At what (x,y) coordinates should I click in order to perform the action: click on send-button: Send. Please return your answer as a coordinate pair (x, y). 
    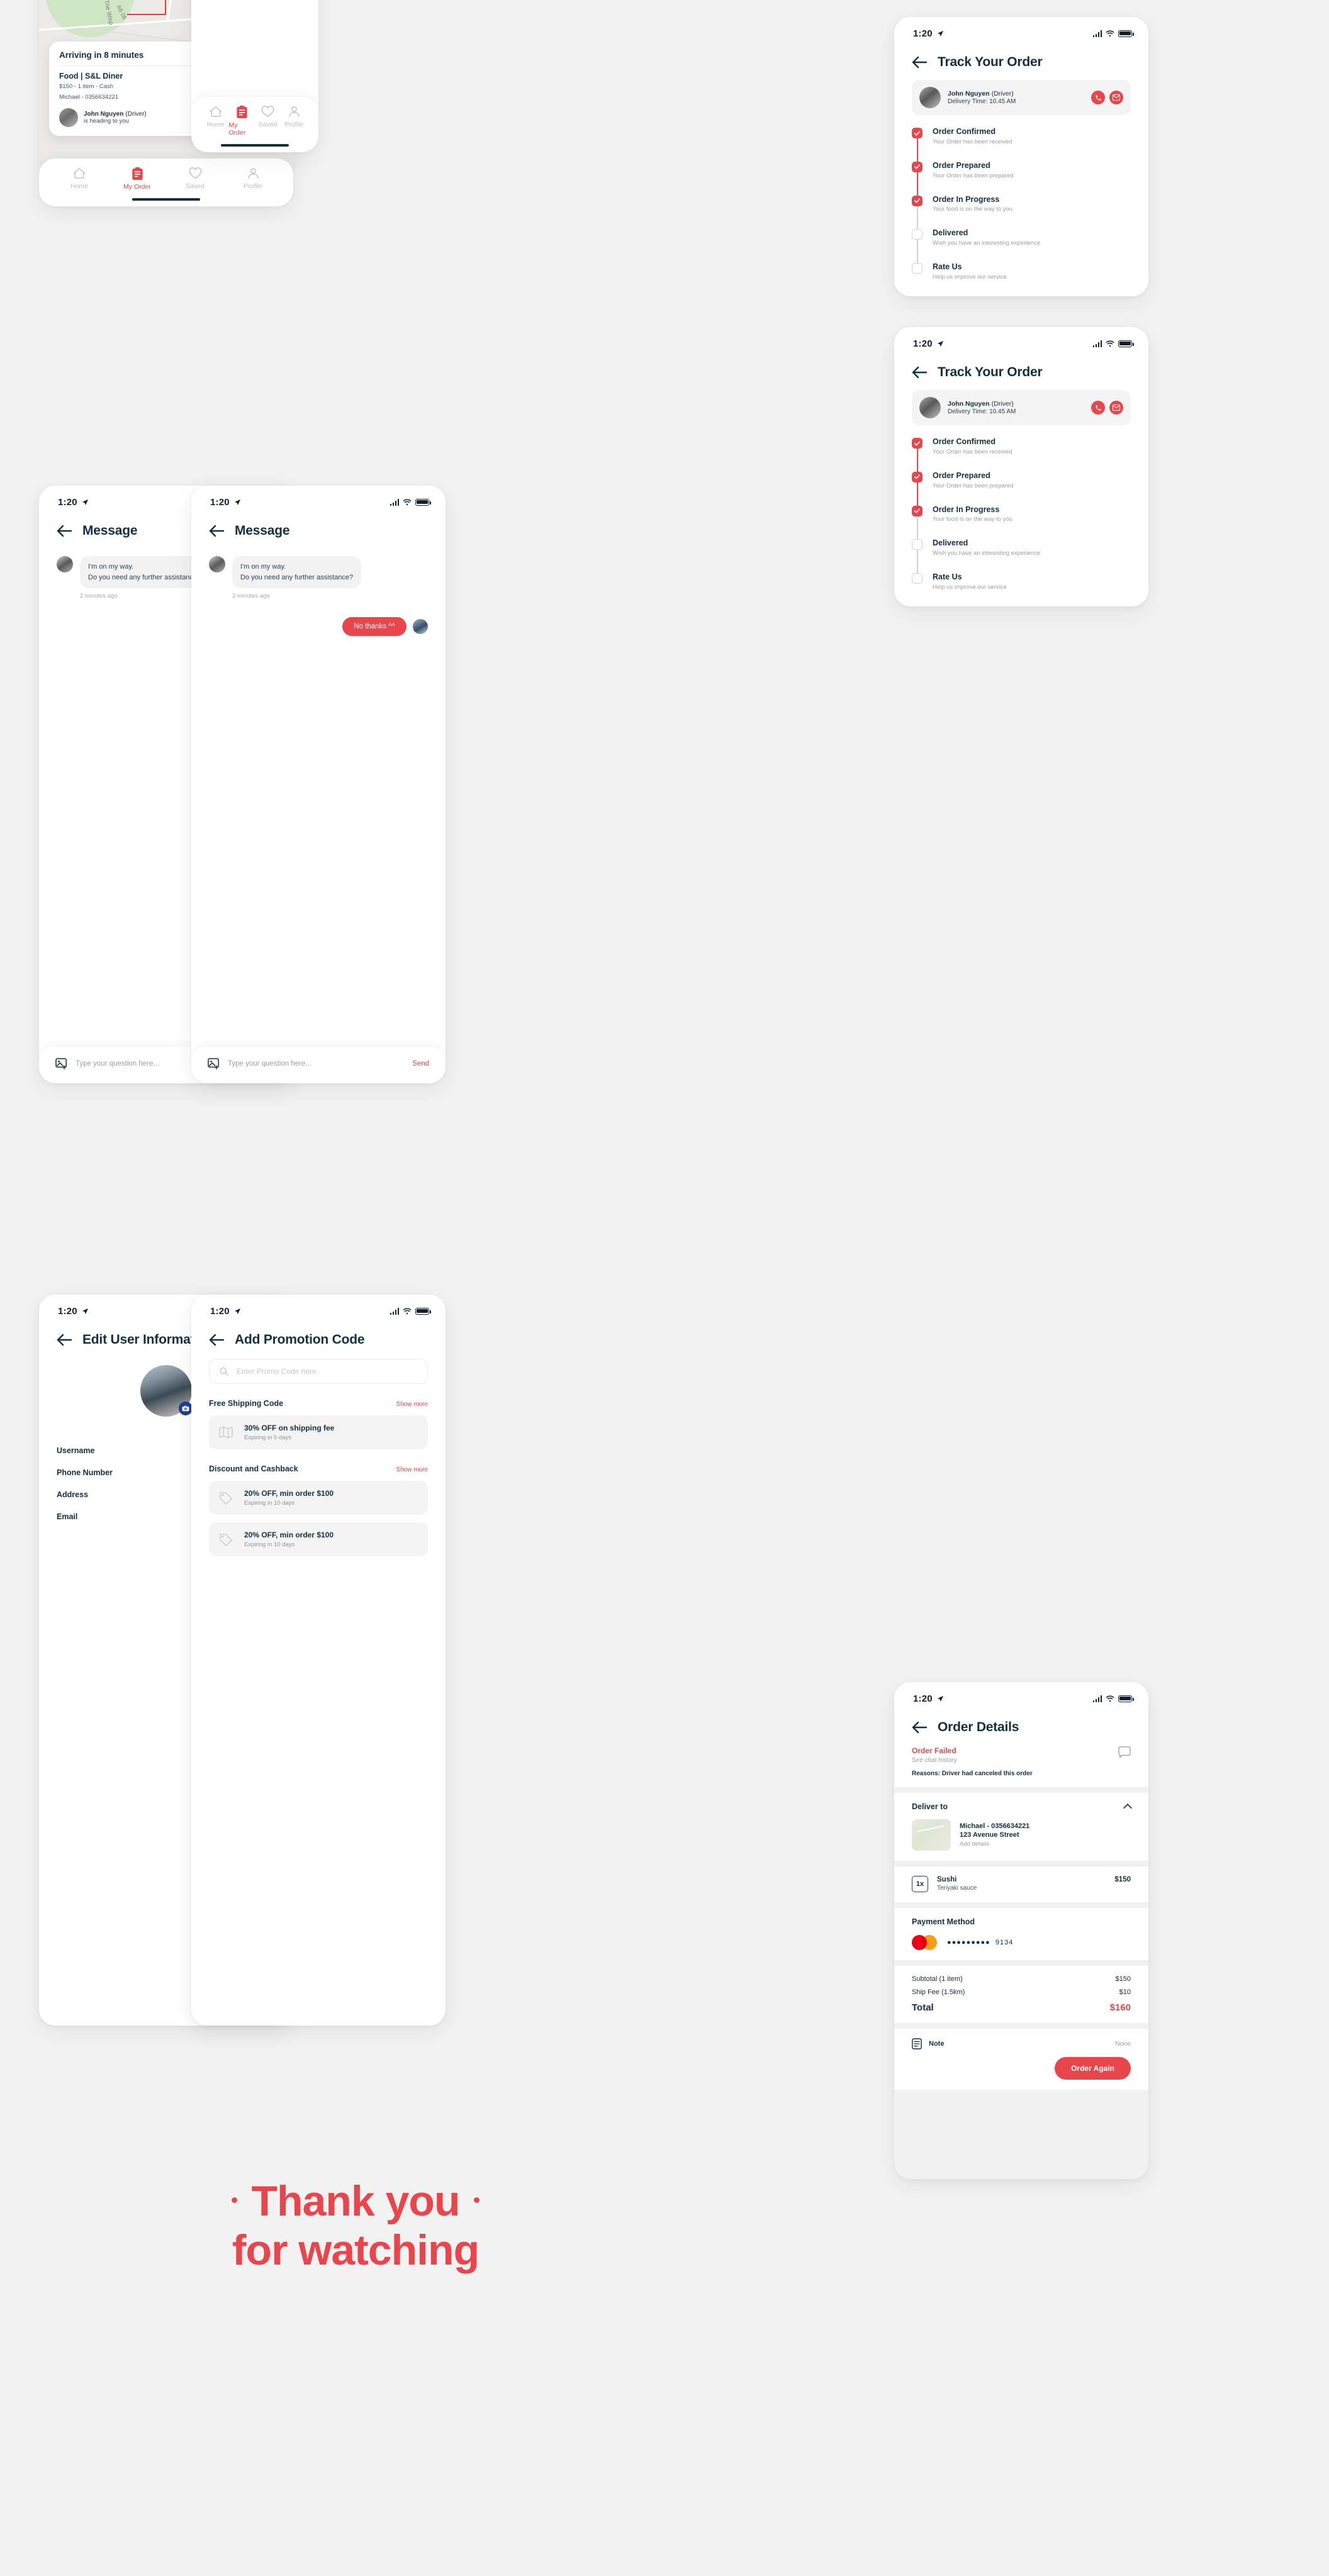
    Looking at the image, I should click on (420, 1064).